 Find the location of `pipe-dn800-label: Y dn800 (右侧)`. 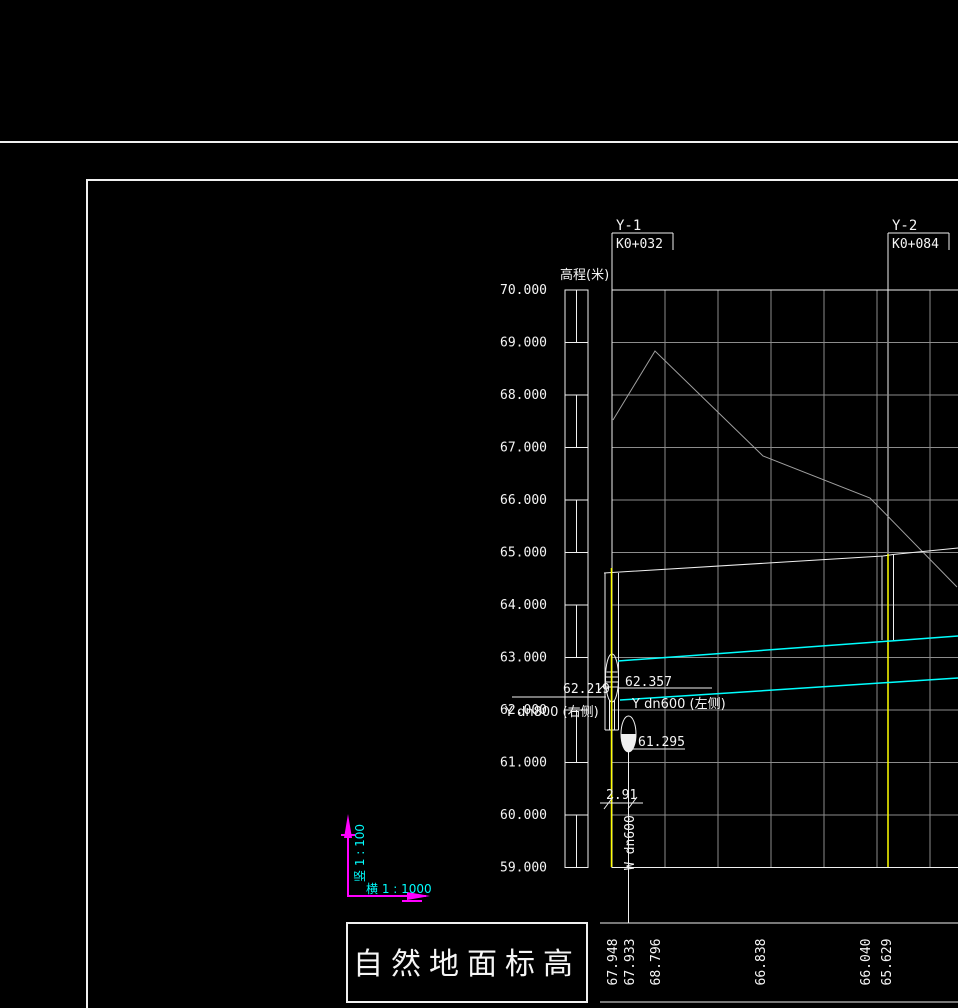

pipe-dn800-label: Y dn800 (右侧) is located at coordinates (551, 712).